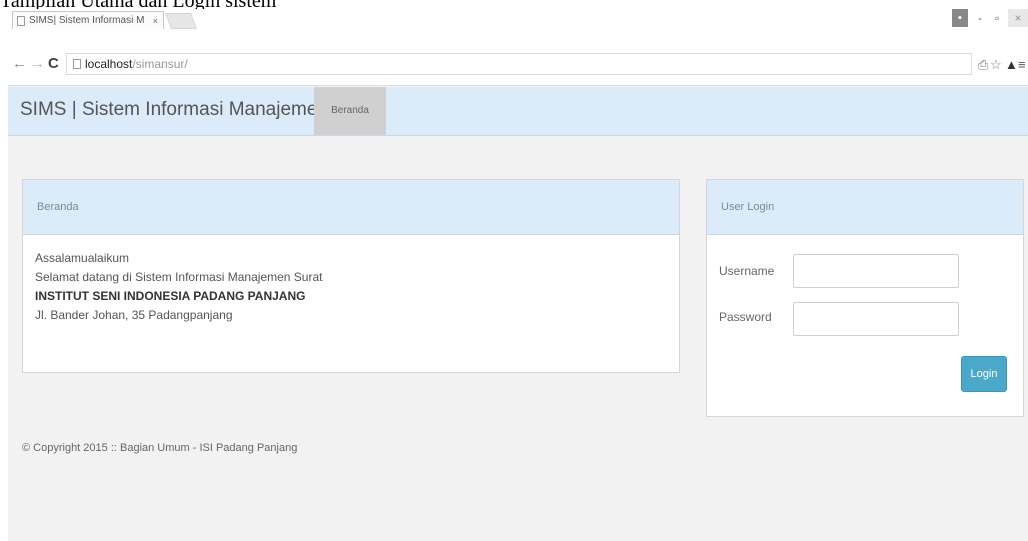  What do you see at coordinates (19, 63) in the screenshot?
I see `back-arrow-icon: ←` at bounding box center [19, 63].